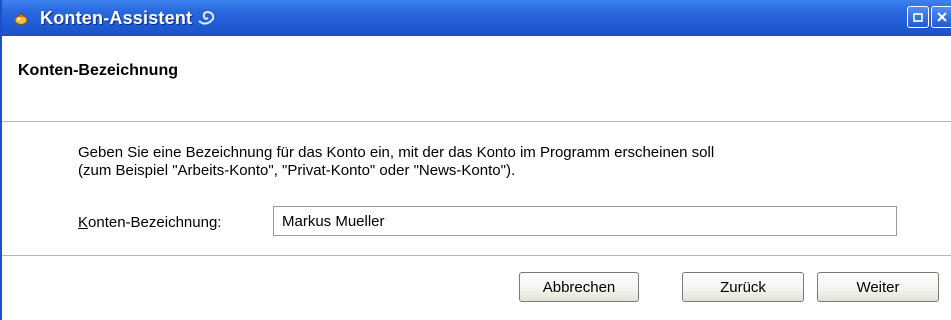 The height and width of the screenshot is (320, 951). Describe the element at coordinates (21, 18) in the screenshot. I see `app-icon` at that location.